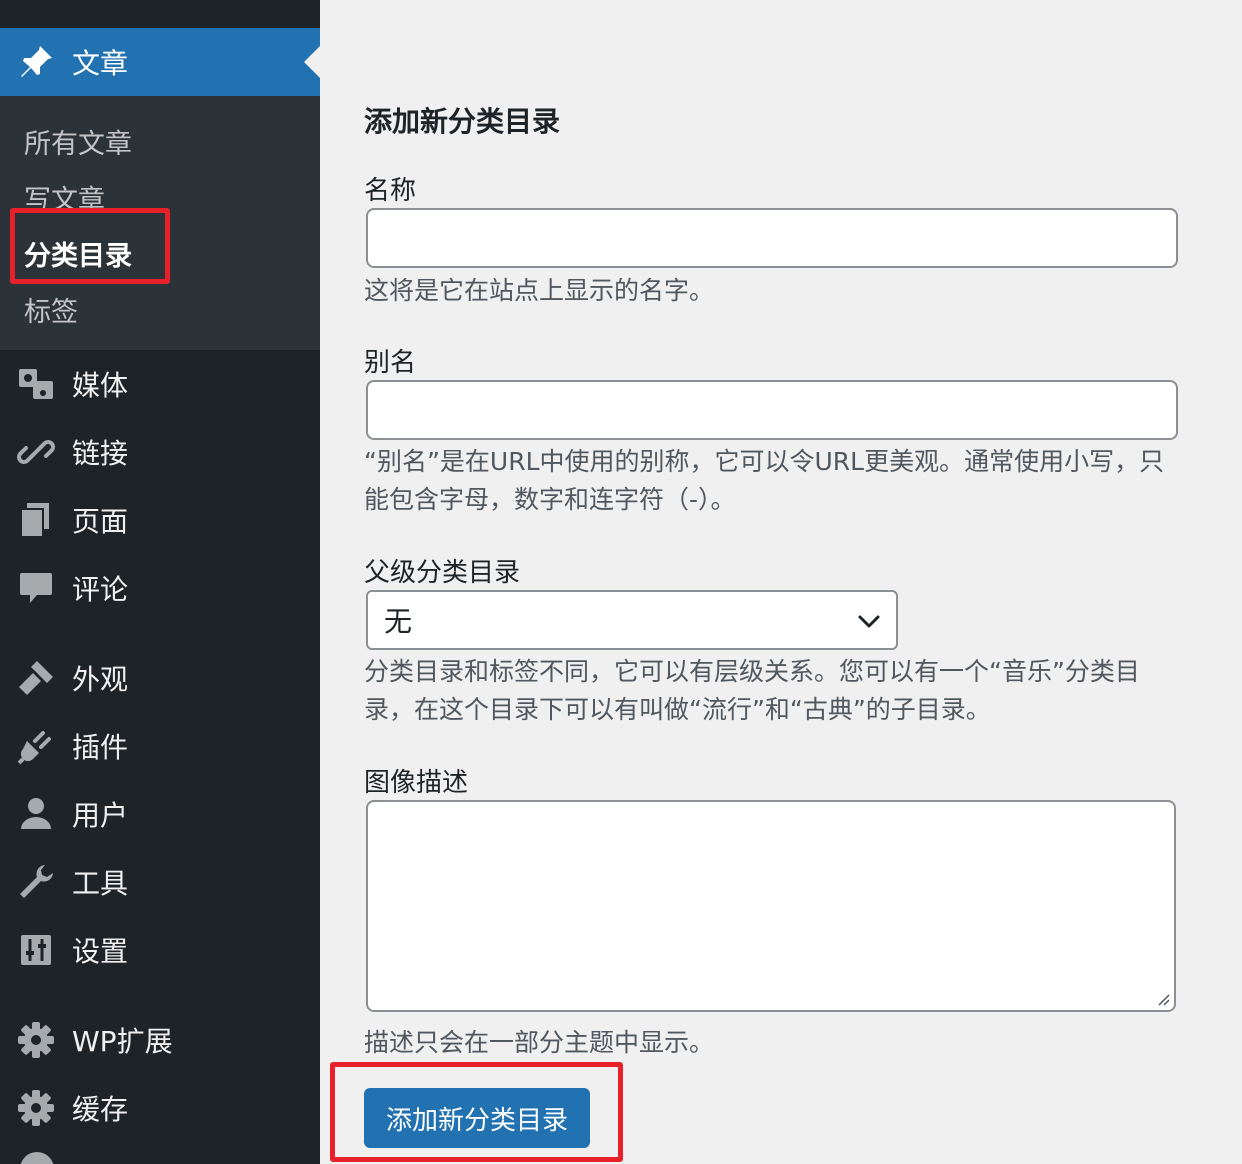  I want to click on image-desc-help: 描述只会在一部分主题中显示。, so click(539, 1042).